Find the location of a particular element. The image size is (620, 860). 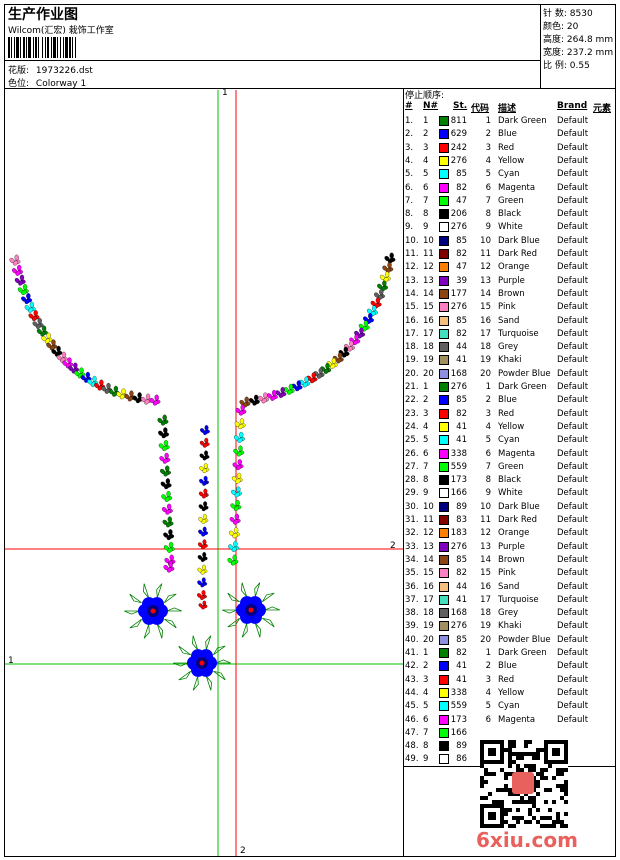

row-index: 26. is located at coordinates (412, 453).